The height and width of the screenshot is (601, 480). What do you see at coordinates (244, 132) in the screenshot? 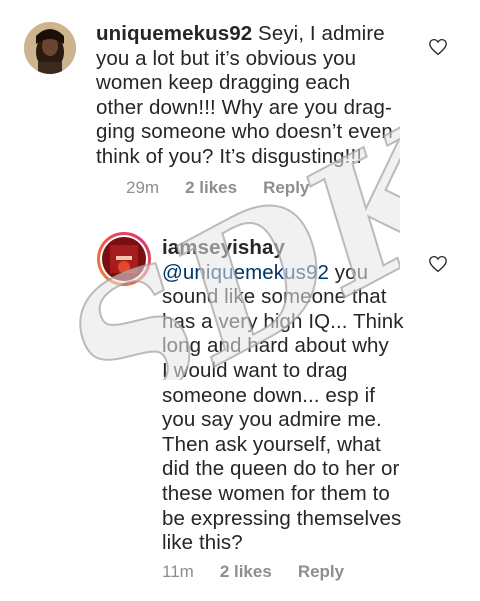
I see `comment-line: ging someone who doesn’t even` at bounding box center [244, 132].